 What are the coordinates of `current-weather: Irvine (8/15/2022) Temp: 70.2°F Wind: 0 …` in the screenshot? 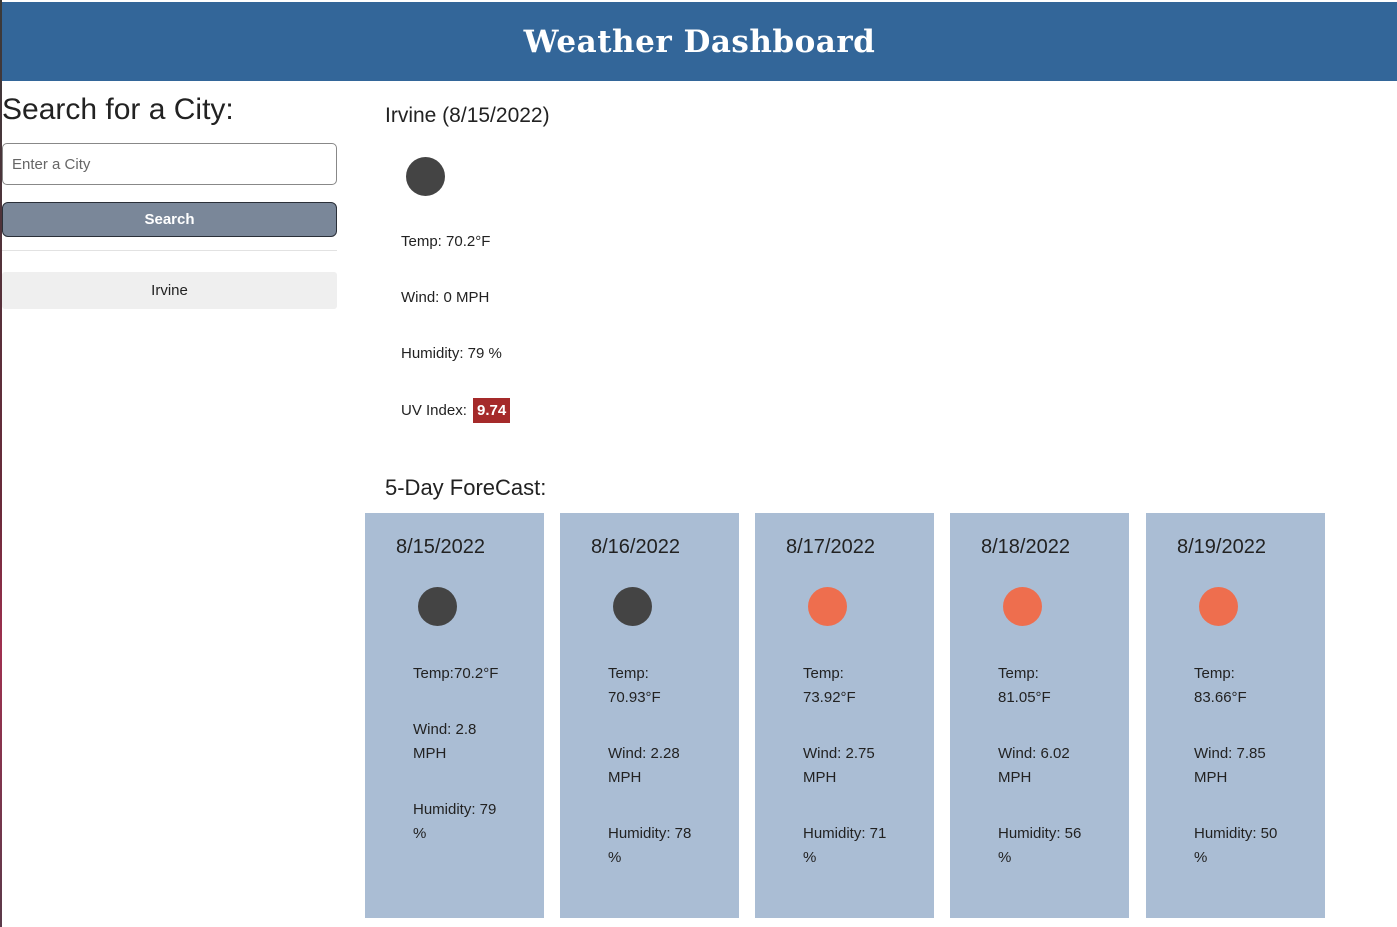 It's located at (467, 261).